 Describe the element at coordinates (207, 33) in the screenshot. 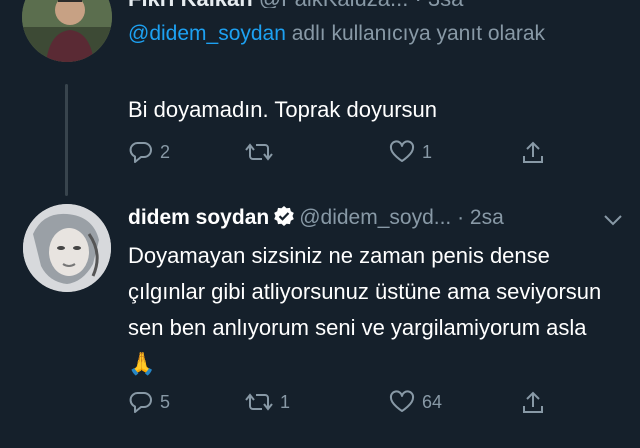

I see `reply-mention-link: @didem_soydan` at that location.